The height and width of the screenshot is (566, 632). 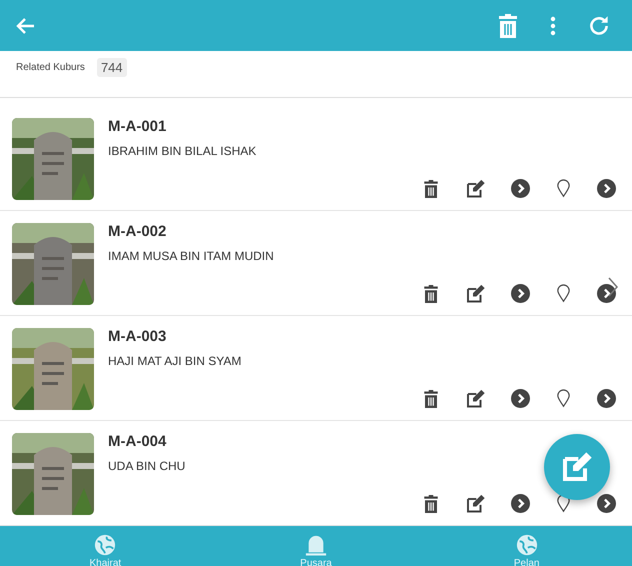 I want to click on grave-name: IMAM MUSA BIN ITAM MUDIN, so click(x=191, y=256).